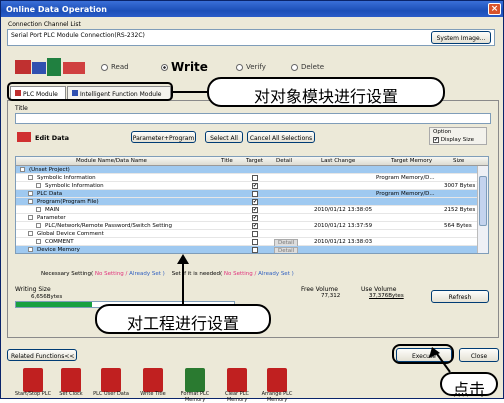 The height and width of the screenshot is (403, 504). What do you see at coordinates (183, 259) in the screenshot?
I see `project-arrow-head` at bounding box center [183, 259].